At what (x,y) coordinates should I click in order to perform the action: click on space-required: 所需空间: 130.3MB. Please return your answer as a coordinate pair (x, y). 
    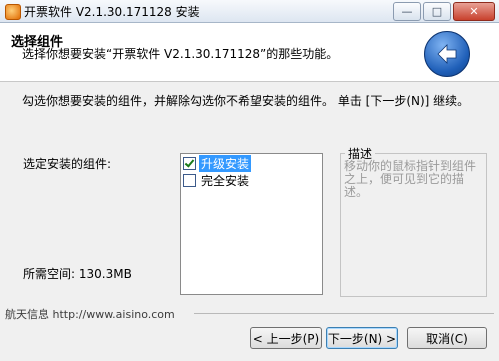
    Looking at the image, I should click on (77, 274).